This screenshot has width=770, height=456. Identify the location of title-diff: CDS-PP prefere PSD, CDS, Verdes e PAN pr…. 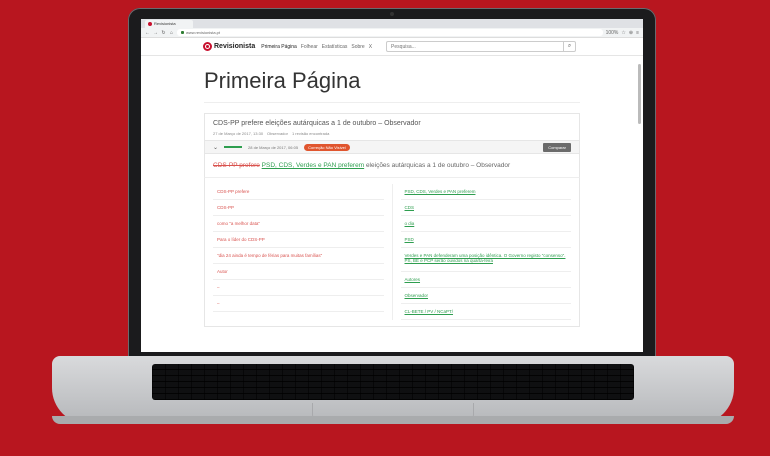
(392, 165).